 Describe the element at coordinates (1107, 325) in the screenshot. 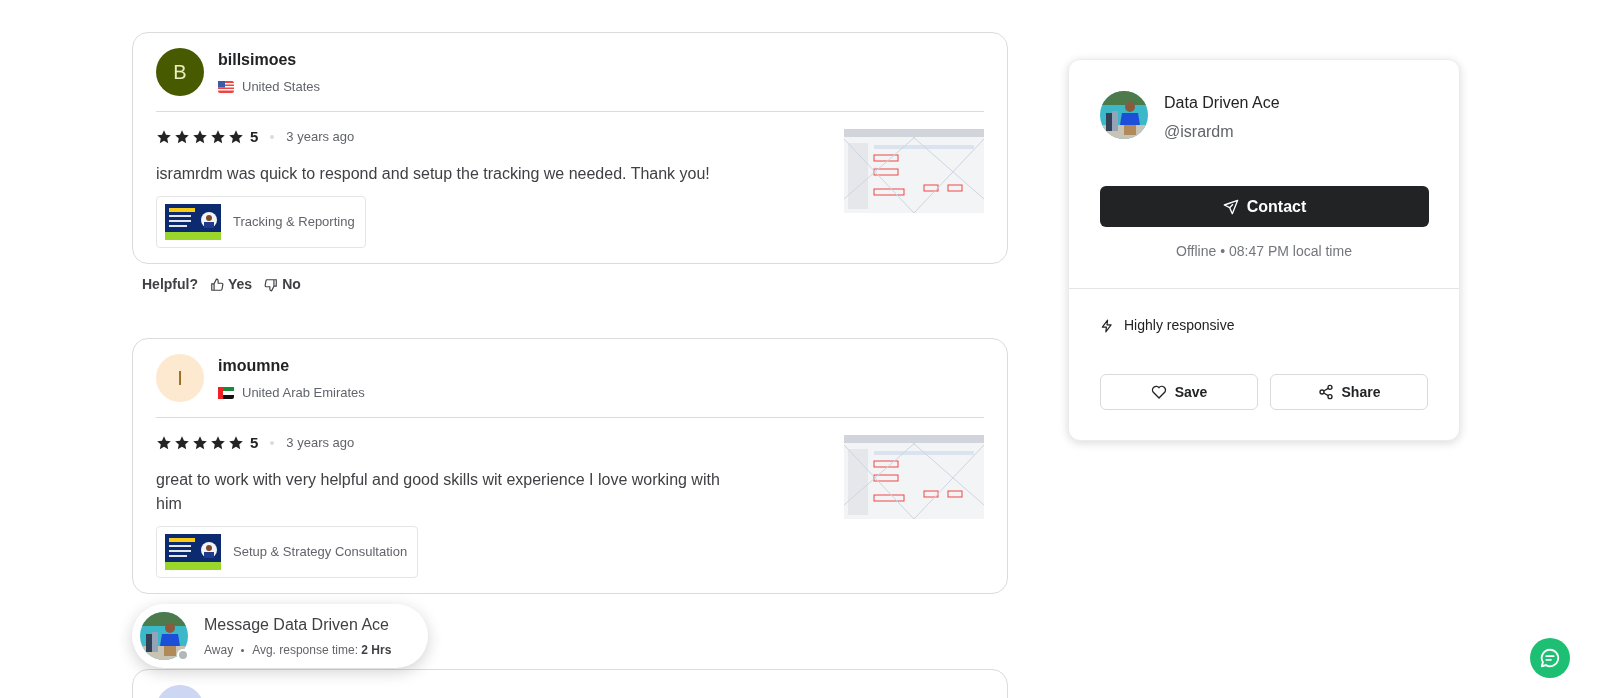

I see `lightning-icon` at that location.